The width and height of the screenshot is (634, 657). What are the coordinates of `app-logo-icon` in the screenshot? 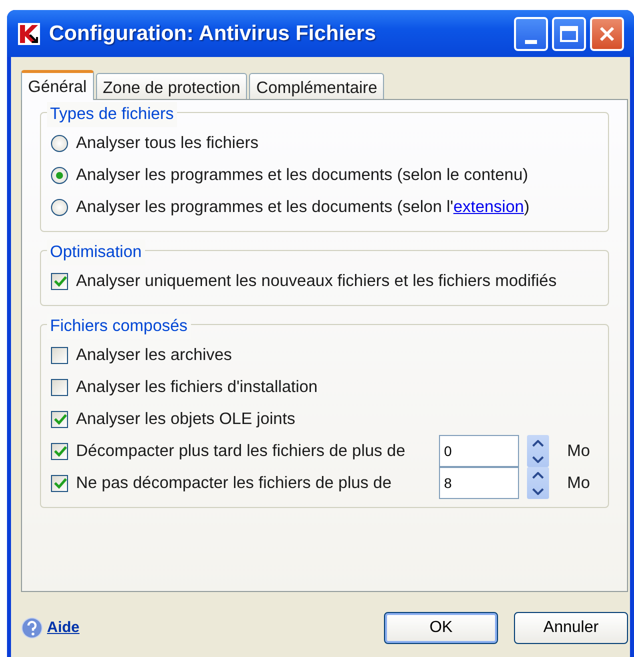 It's located at (29, 34).